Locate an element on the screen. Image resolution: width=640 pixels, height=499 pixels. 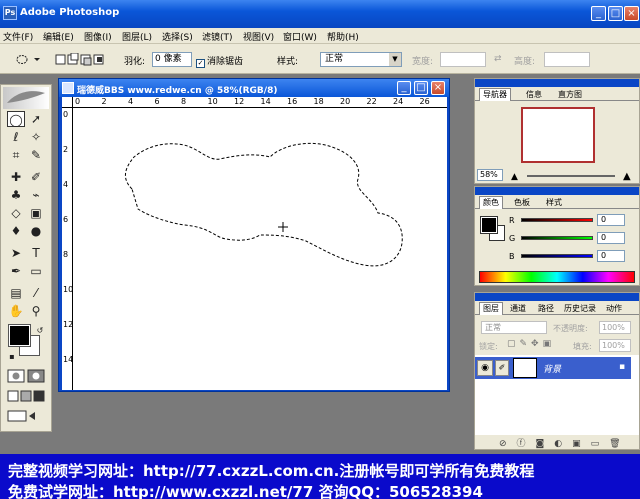
opacity-input: 100% is located at coordinates (615, 327).